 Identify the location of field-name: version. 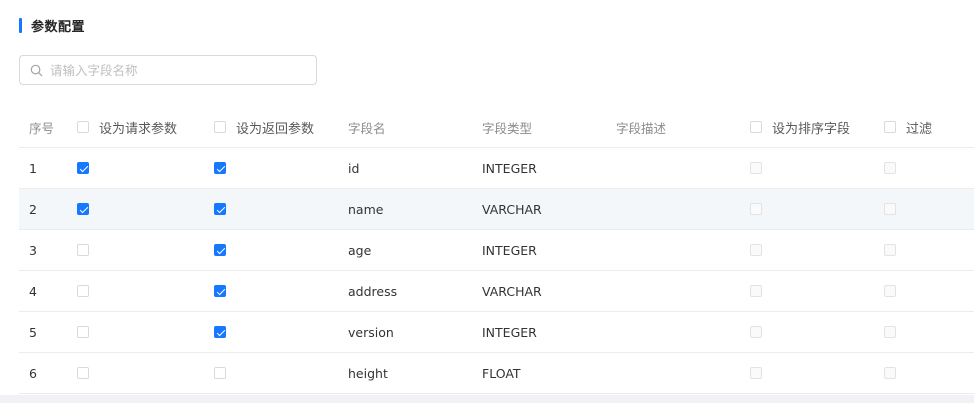
(371, 332).